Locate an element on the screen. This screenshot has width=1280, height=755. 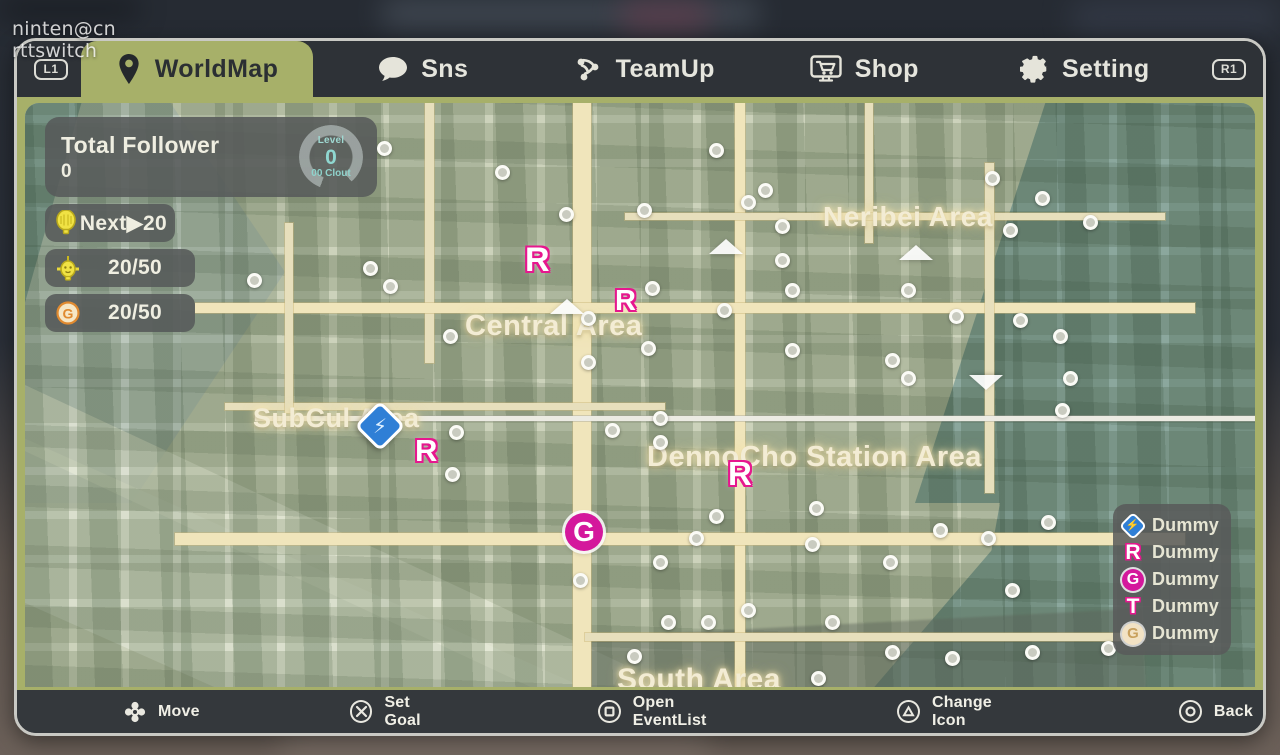
tab-worldmap-label: WorldMap is located at coordinates (216, 68).